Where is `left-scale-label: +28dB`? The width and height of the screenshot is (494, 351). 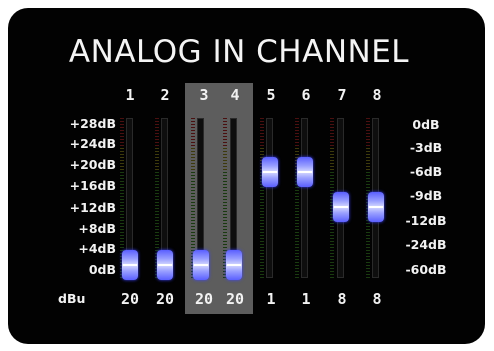
left-scale-label: +28dB is located at coordinates (92, 123).